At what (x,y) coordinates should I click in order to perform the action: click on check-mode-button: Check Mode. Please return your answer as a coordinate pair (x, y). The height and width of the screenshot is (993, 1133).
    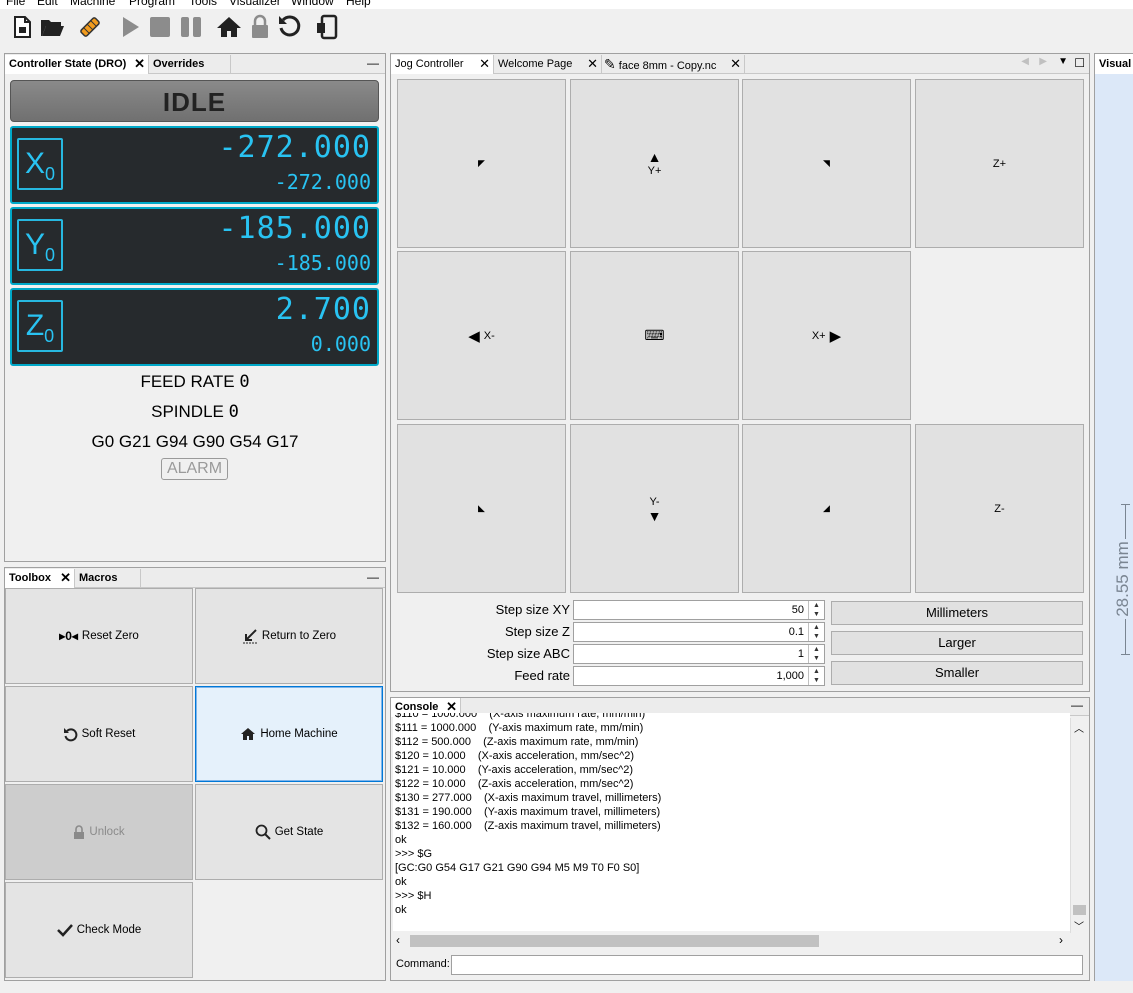
    Looking at the image, I should click on (99, 930).